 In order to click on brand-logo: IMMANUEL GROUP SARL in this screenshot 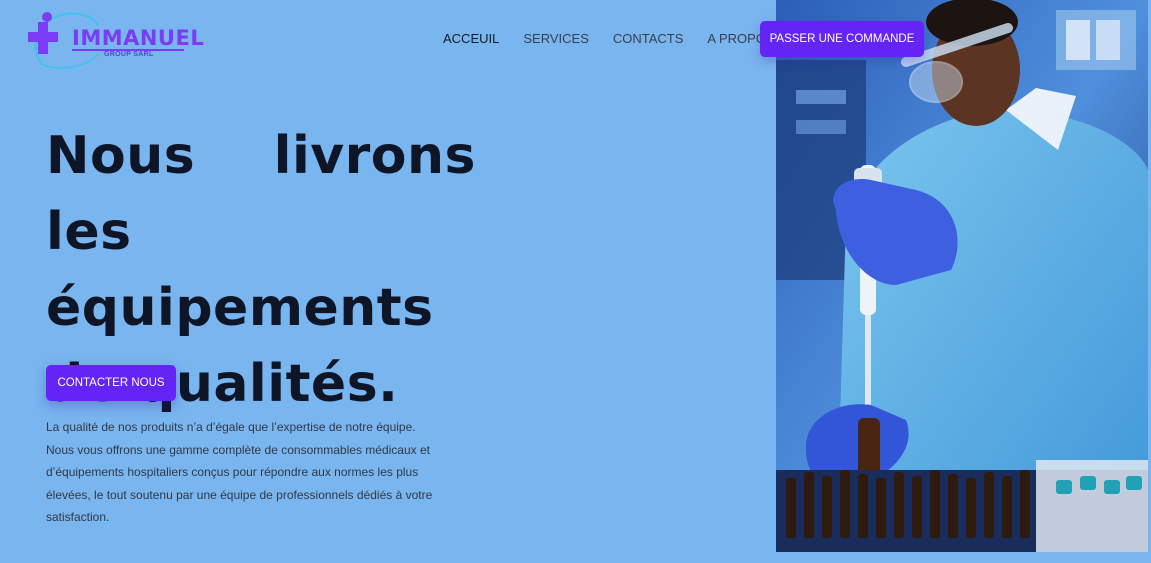, I will do `click(116, 41)`.